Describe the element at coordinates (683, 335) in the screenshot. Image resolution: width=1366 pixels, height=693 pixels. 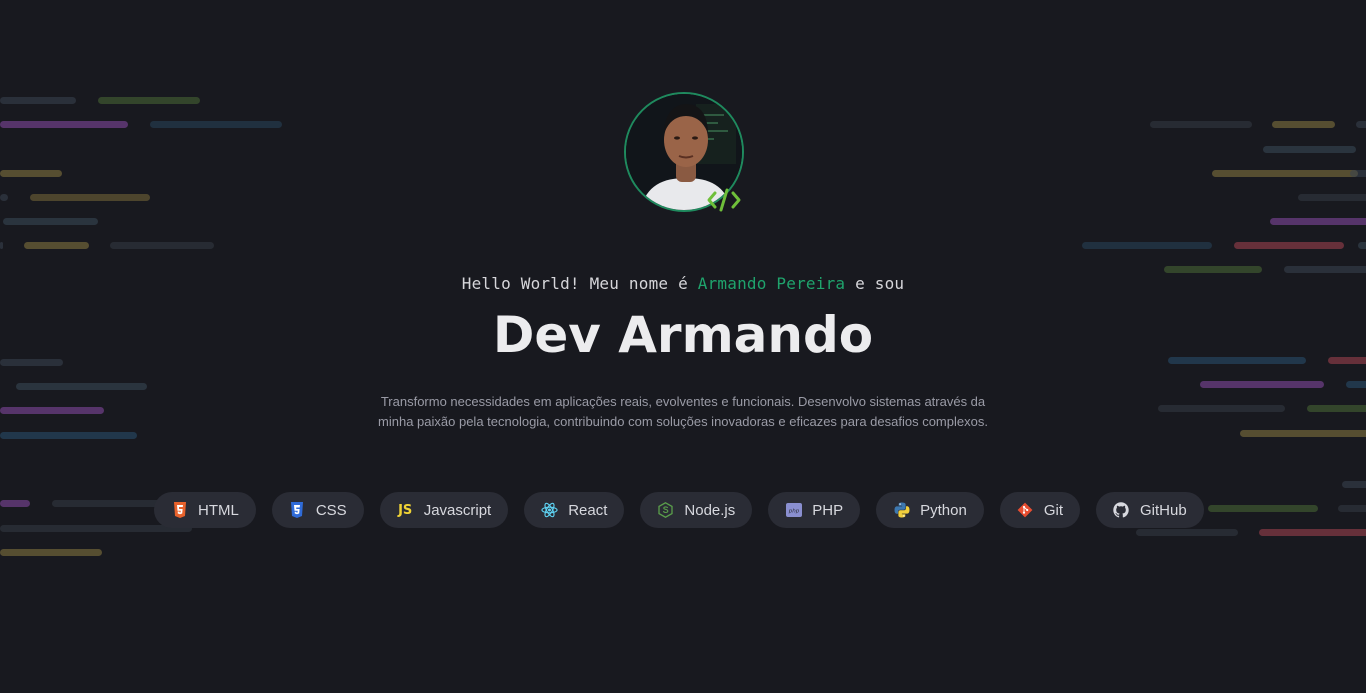
I see `page-title: Dev Armando` at that location.